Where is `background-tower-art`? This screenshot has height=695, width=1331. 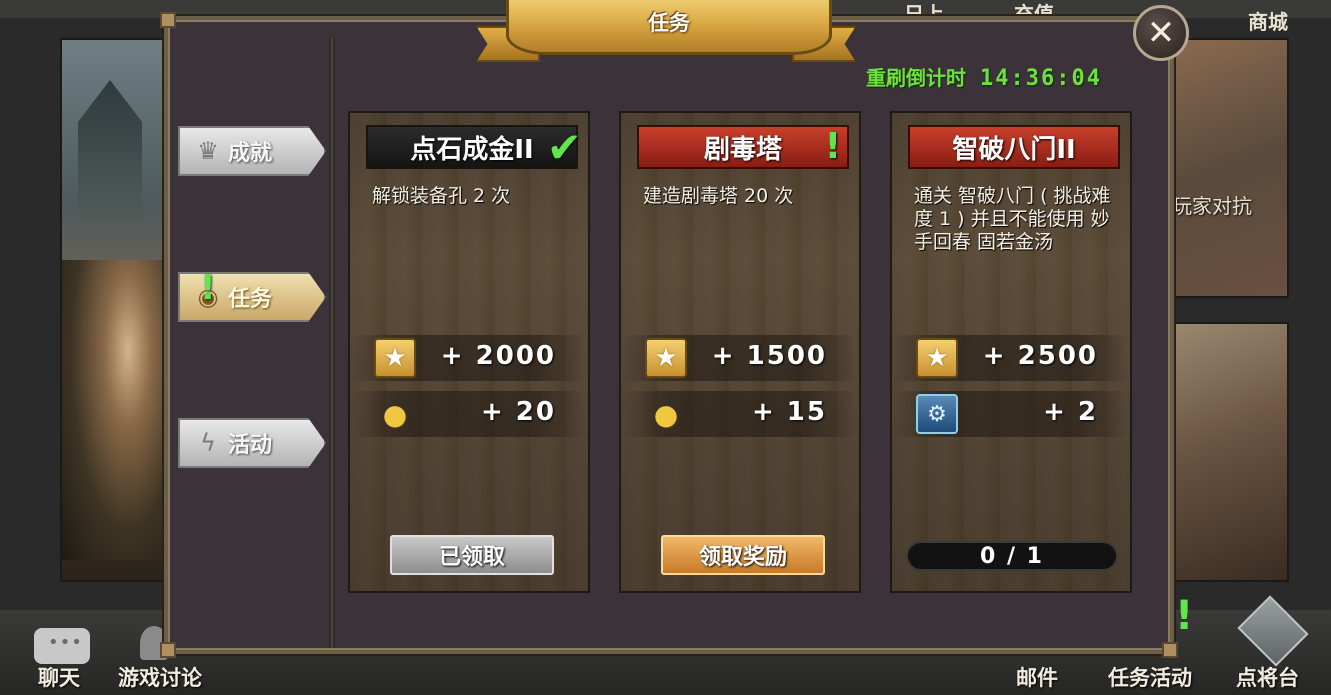 background-tower-art is located at coordinates (110, 150).